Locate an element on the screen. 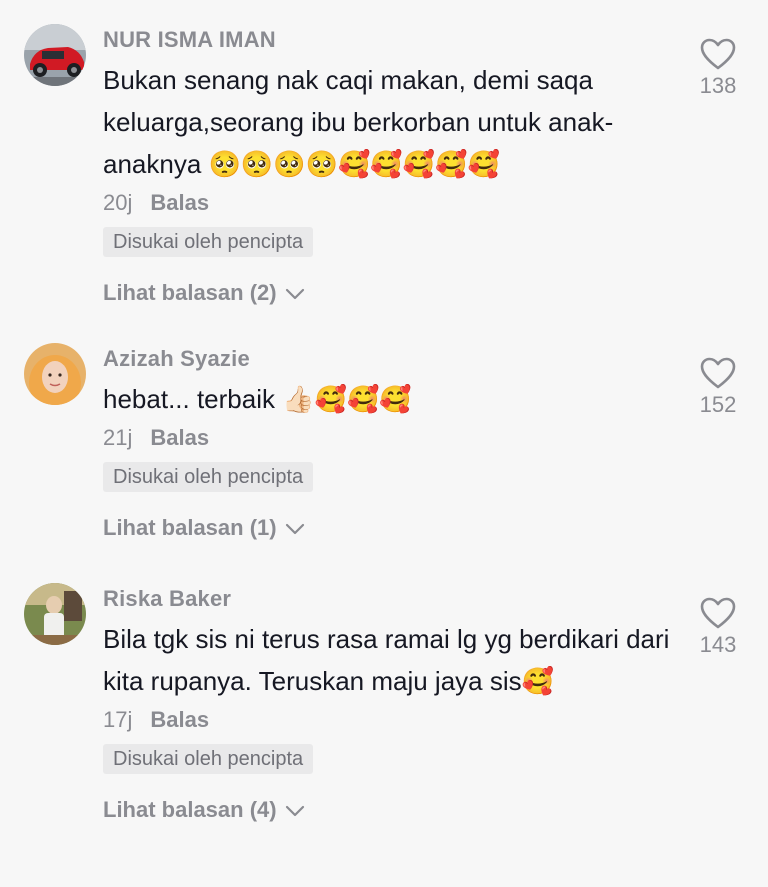 The height and width of the screenshot is (887, 768). like-count: 152 is located at coordinates (718, 404).